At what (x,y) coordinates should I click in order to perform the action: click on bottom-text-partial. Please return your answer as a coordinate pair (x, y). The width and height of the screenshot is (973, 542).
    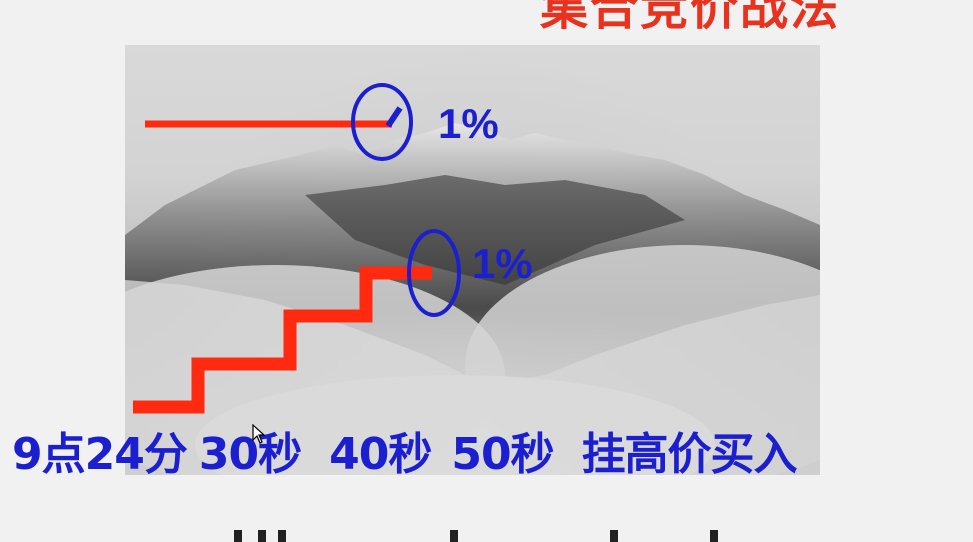
    Looking at the image, I should click on (440, 535).